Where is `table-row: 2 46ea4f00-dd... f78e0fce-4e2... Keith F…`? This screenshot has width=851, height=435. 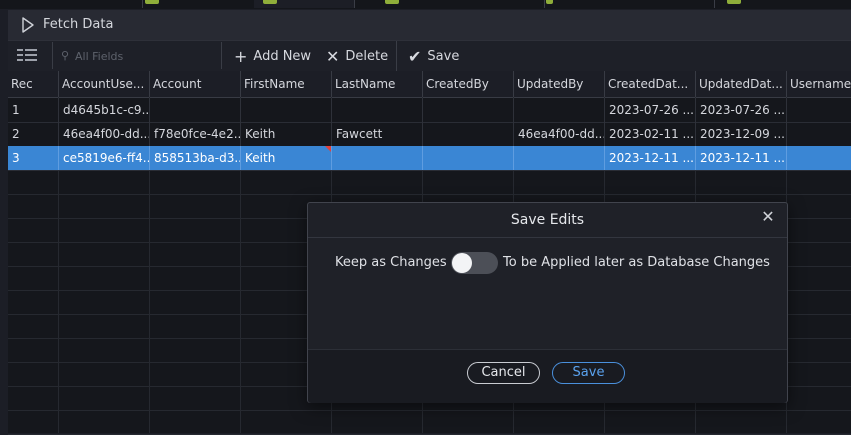 table-row: 2 46ea4f00-dd... f78e0fce-4e2... Keith F… is located at coordinates (429, 134).